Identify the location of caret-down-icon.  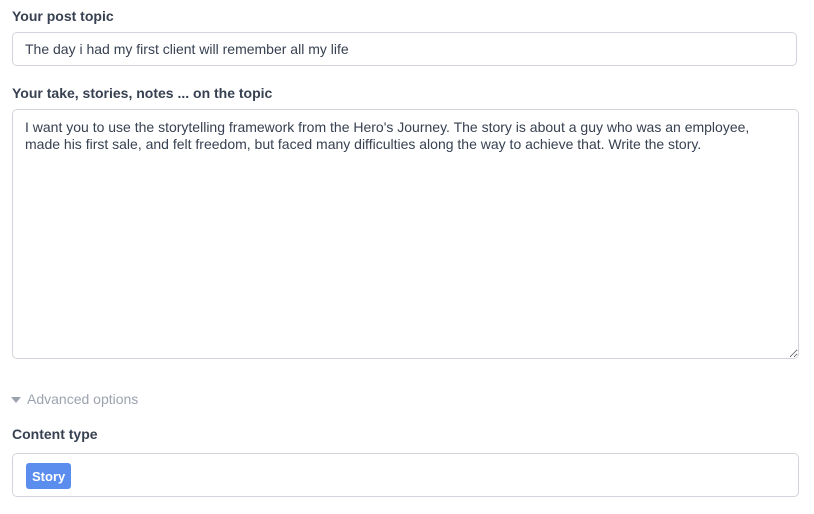
(16, 399).